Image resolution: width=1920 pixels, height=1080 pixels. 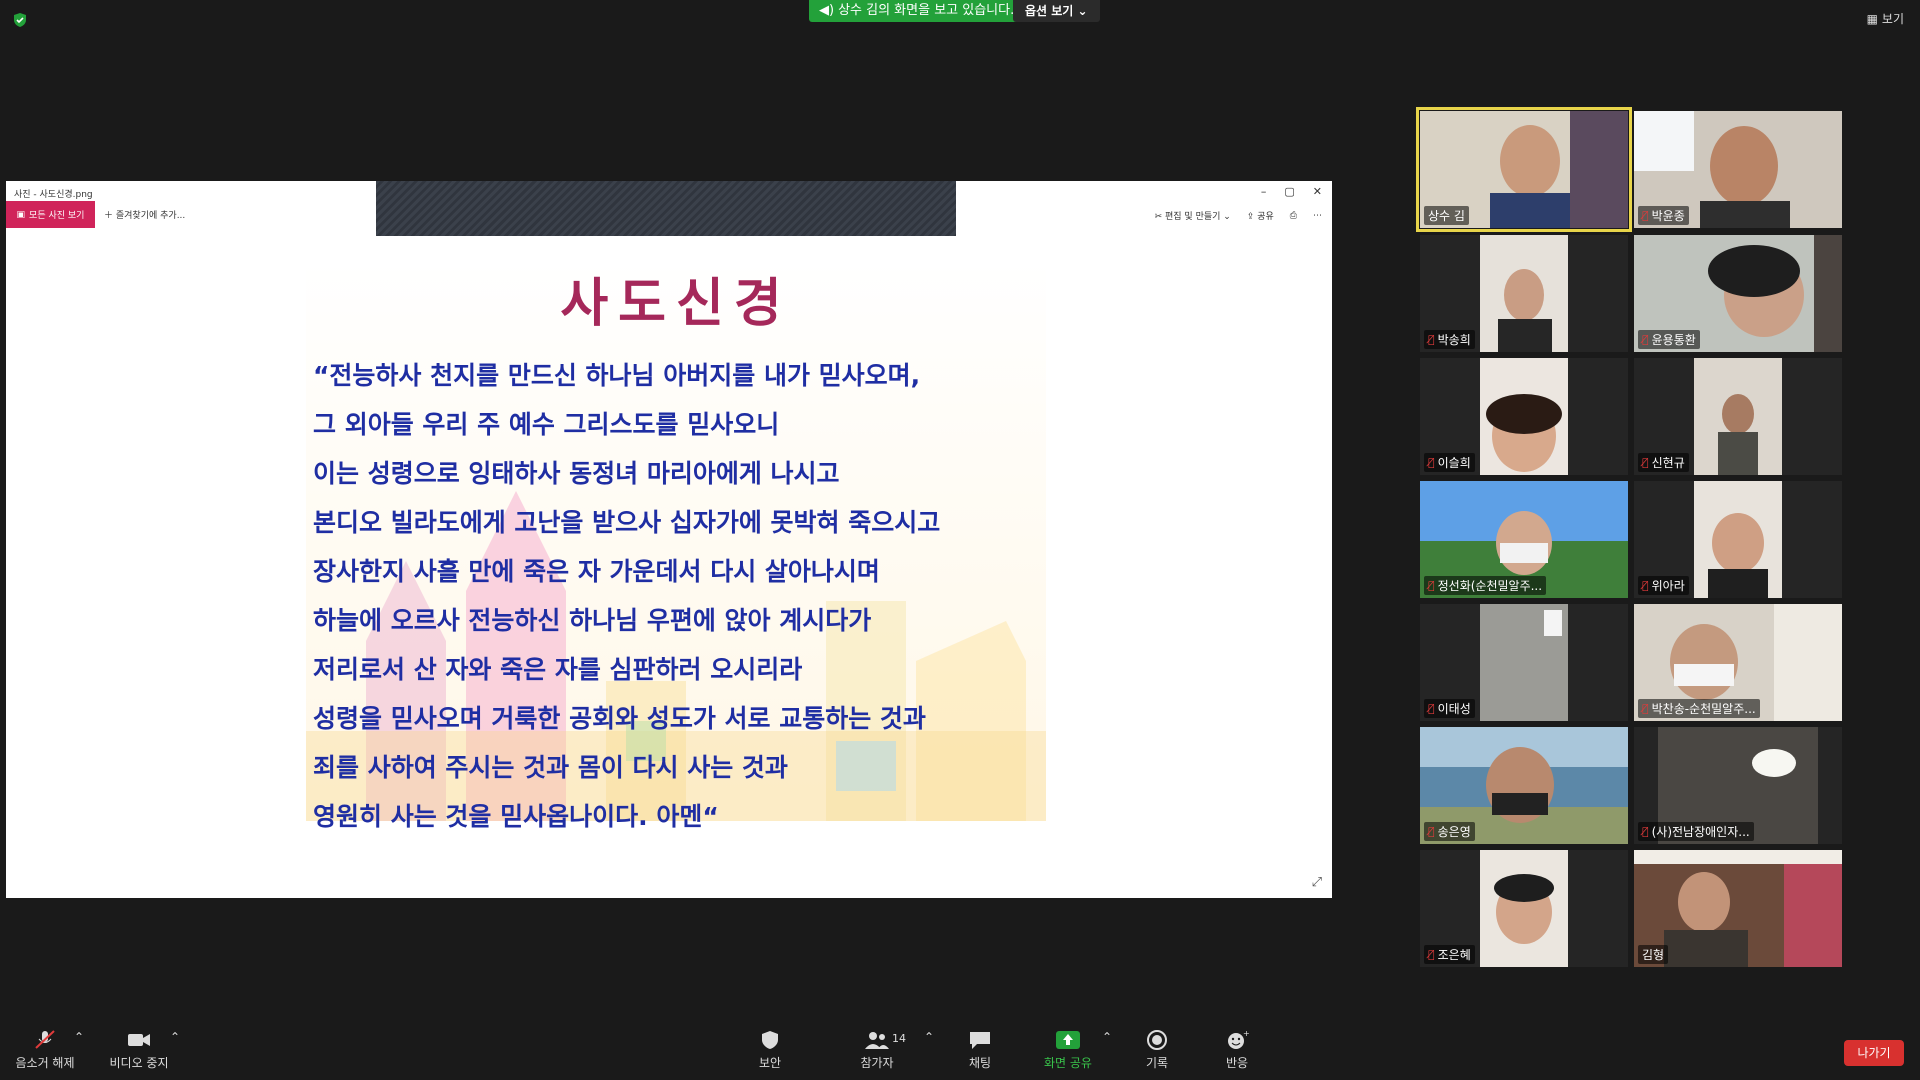 What do you see at coordinates (1524, 416) in the screenshot?
I see `participant-tile: 🎙̸ 이슬희` at bounding box center [1524, 416].